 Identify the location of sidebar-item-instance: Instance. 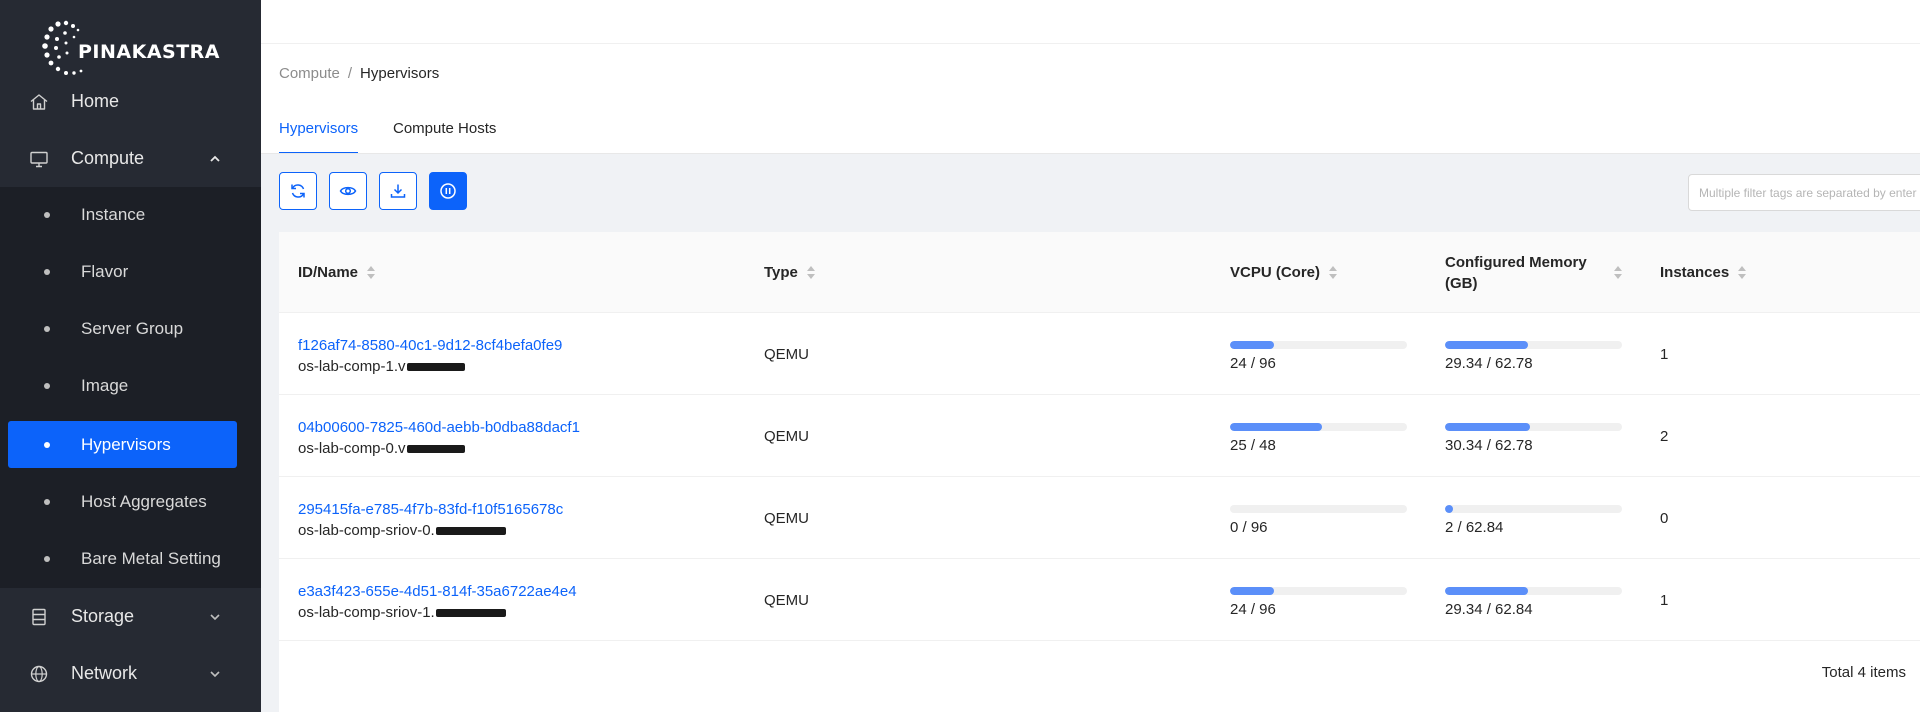
(122, 214).